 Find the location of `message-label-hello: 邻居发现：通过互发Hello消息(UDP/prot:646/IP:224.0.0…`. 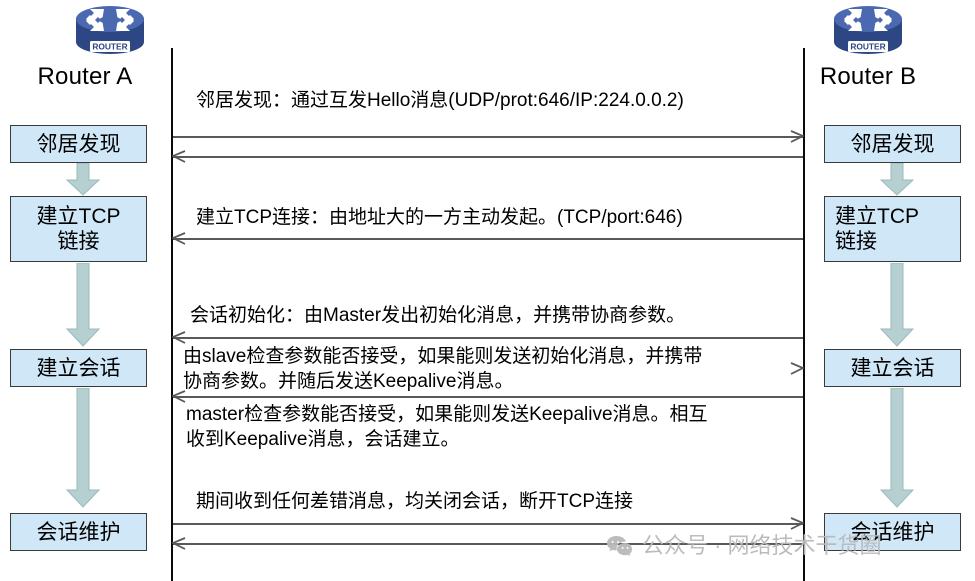

message-label-hello: 邻居发现：通过互发Hello消息(UDP/prot:646/IP:224.0.0… is located at coordinates (440, 100).